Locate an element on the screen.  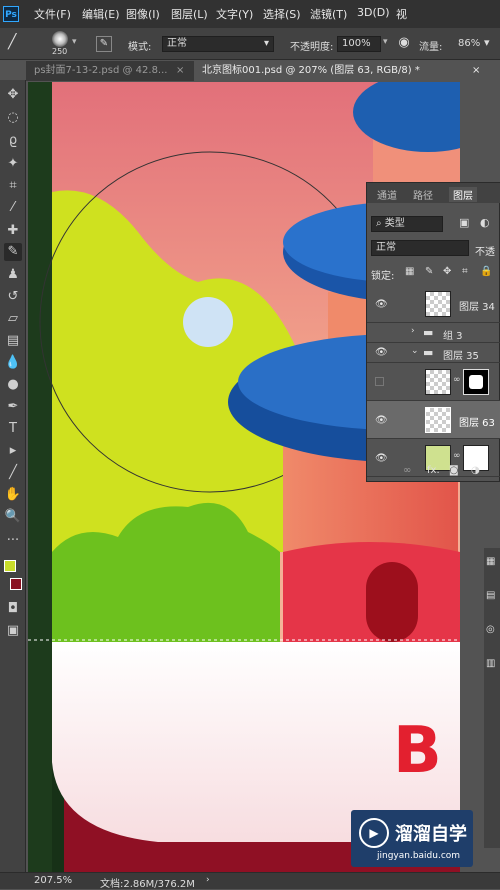
lock-transparent-icon: ▦ is located at coordinates (409, 271).